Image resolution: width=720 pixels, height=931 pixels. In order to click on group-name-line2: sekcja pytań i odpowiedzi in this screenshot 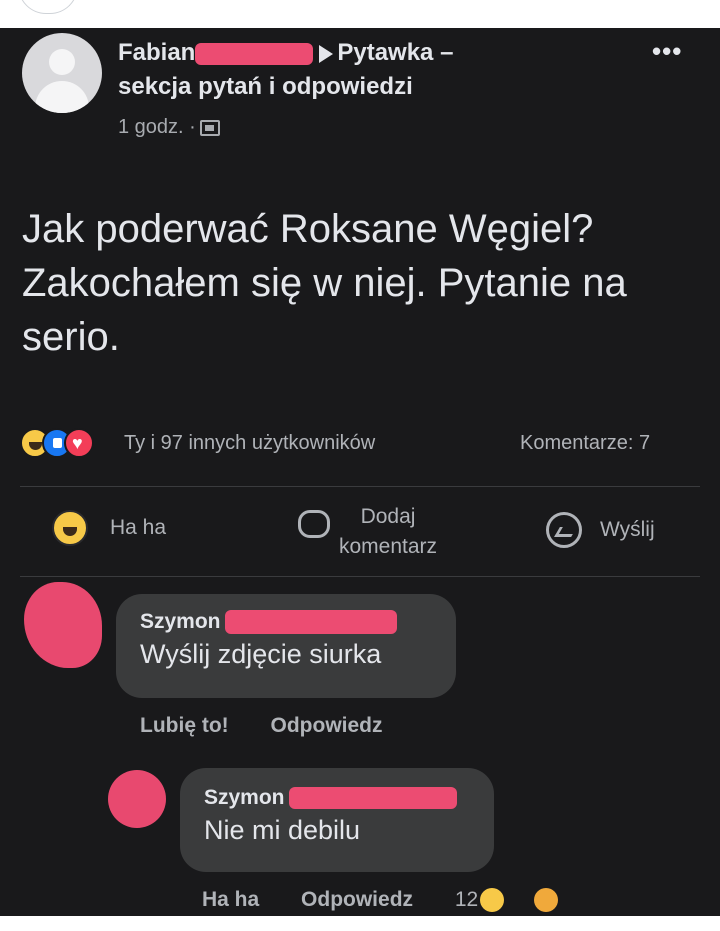, I will do `click(378, 87)`.